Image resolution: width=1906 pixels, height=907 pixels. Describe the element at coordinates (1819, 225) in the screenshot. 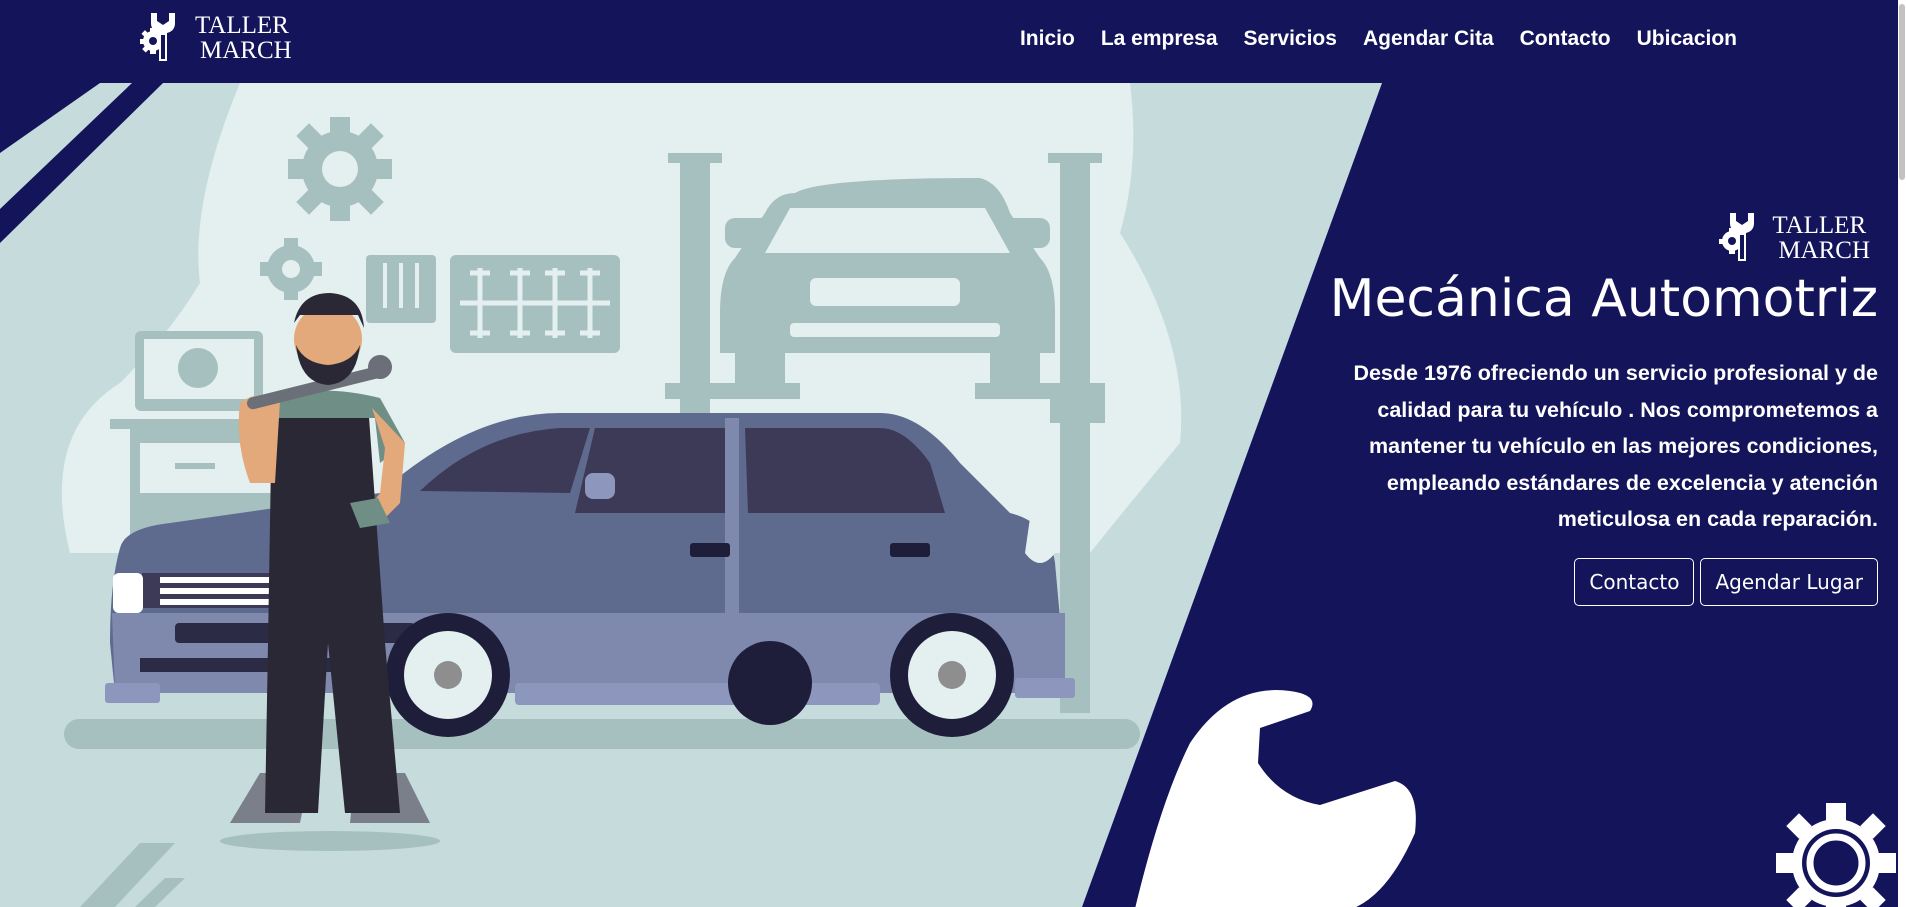

I see `hero-brand-line-1: TALLER` at that location.